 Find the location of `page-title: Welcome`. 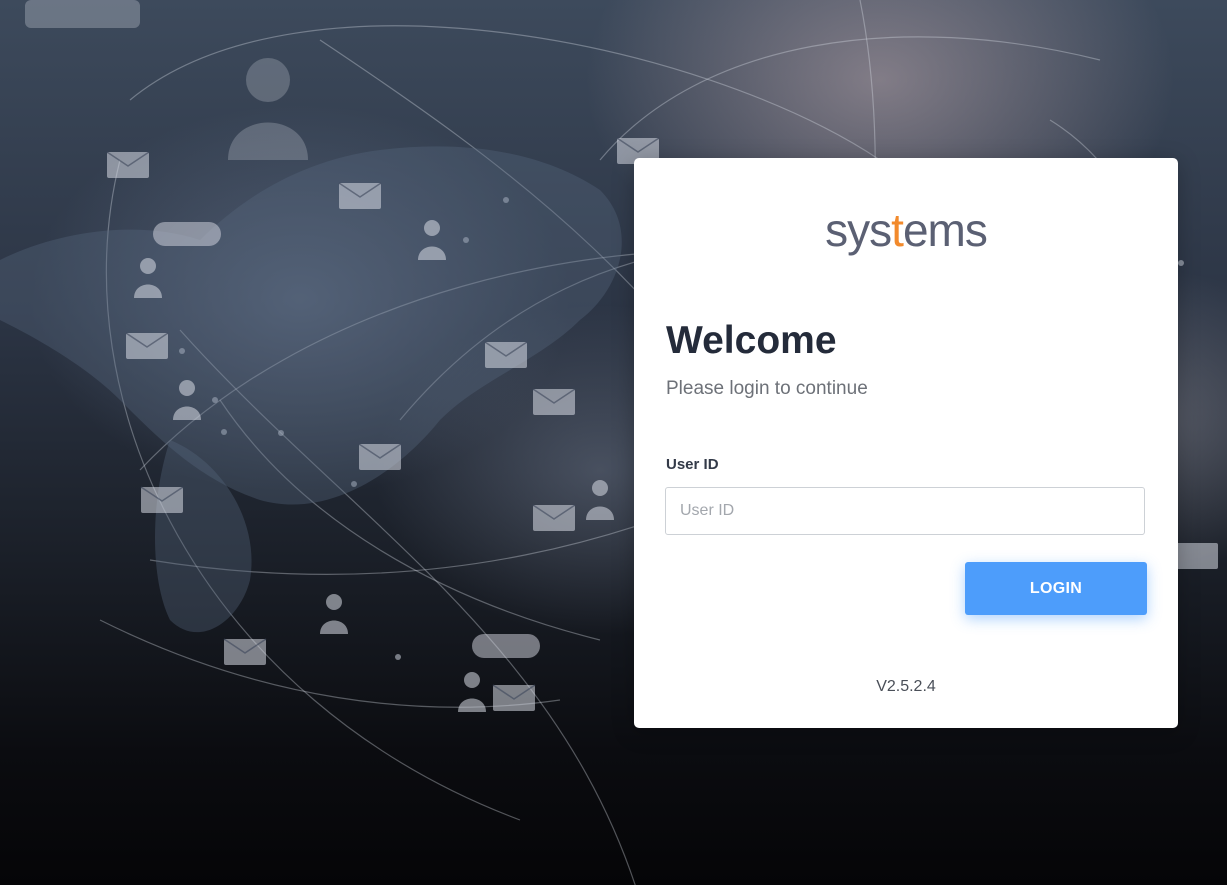

page-title: Welcome is located at coordinates (751, 340).